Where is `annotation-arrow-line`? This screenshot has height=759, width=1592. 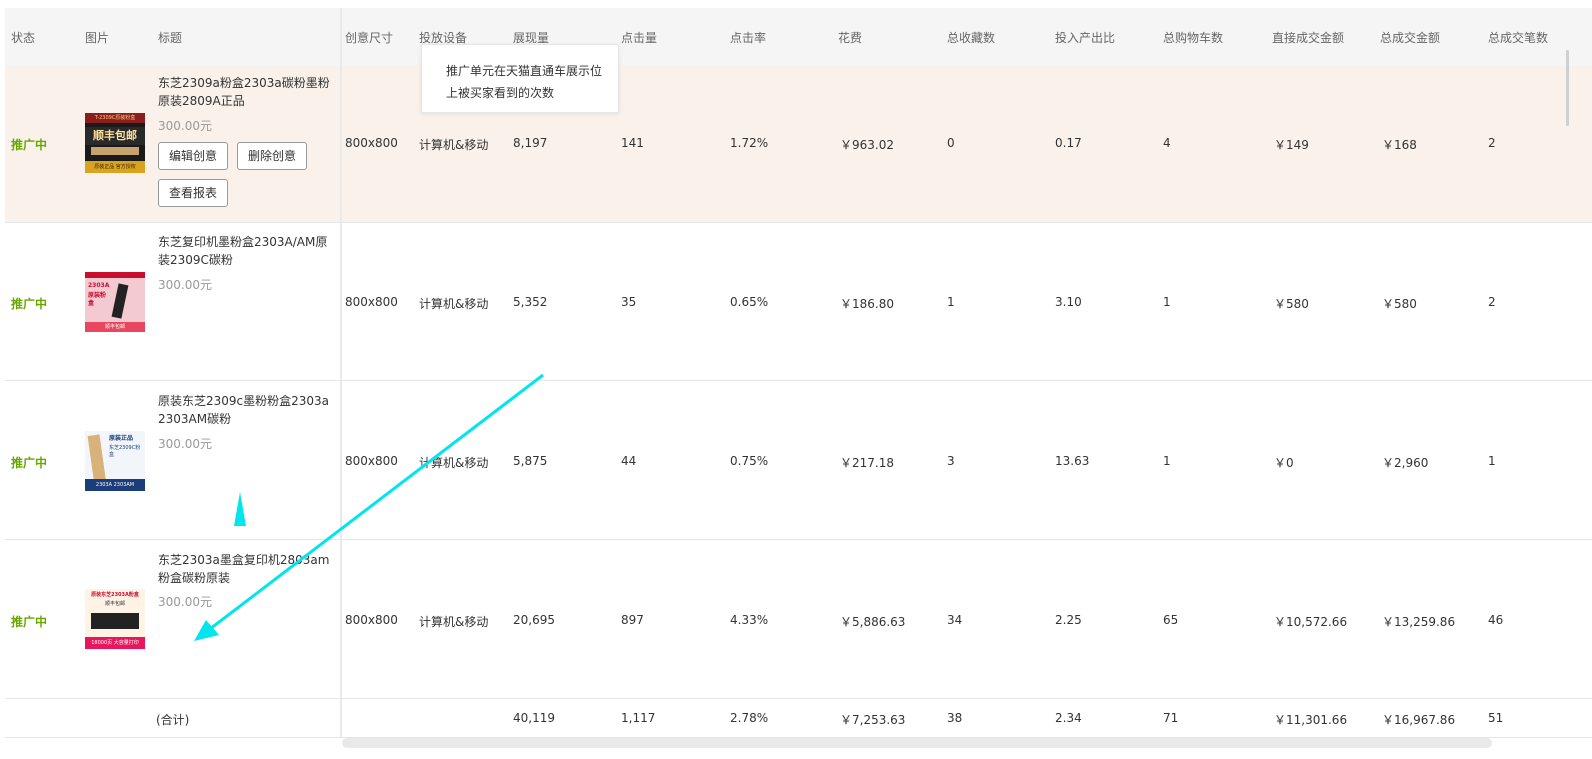 annotation-arrow-line is located at coordinates (374, 503).